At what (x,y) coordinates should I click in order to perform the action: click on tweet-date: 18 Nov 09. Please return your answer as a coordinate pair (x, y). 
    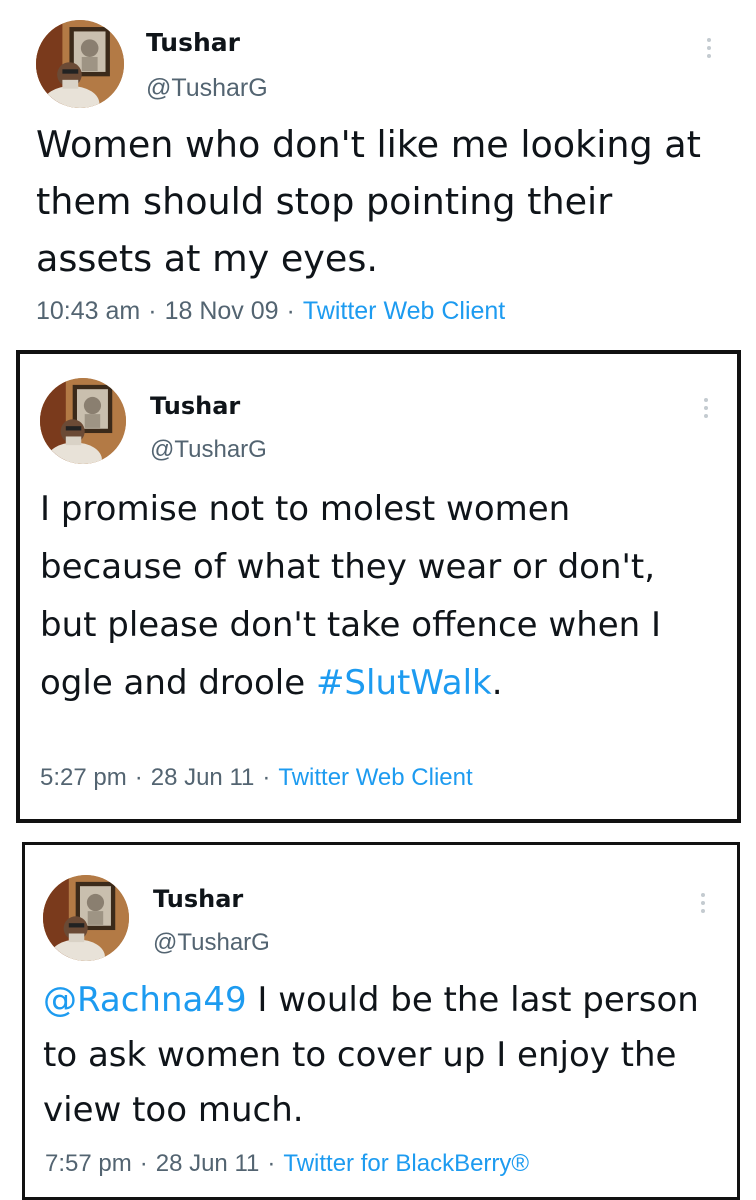
    Looking at the image, I should click on (222, 311).